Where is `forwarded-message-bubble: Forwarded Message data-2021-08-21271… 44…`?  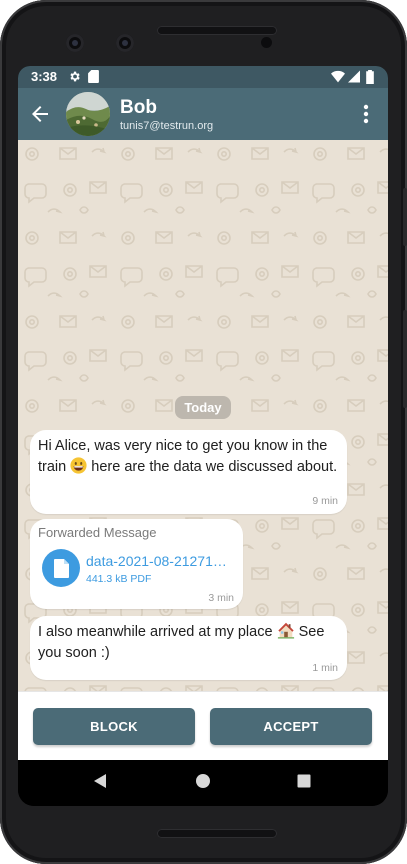 forwarded-message-bubble: Forwarded Message data-2021-08-21271… 44… is located at coordinates (136, 564).